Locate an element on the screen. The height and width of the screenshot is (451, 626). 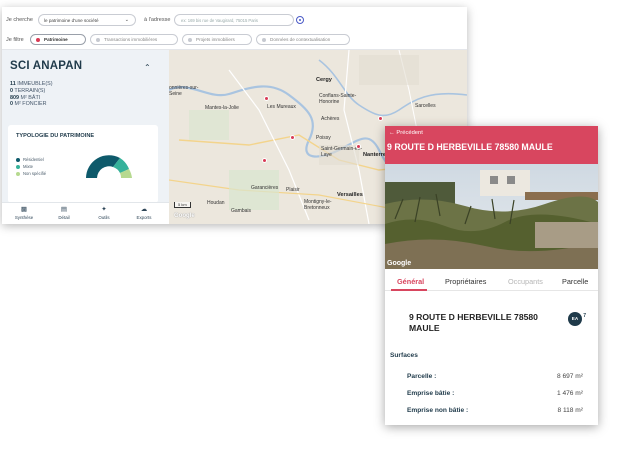
panel-bottom-tabs: ▩ Synthèse ▤ Détail ✦ Outils ☁ Exports is located at coordinates (85, 213).